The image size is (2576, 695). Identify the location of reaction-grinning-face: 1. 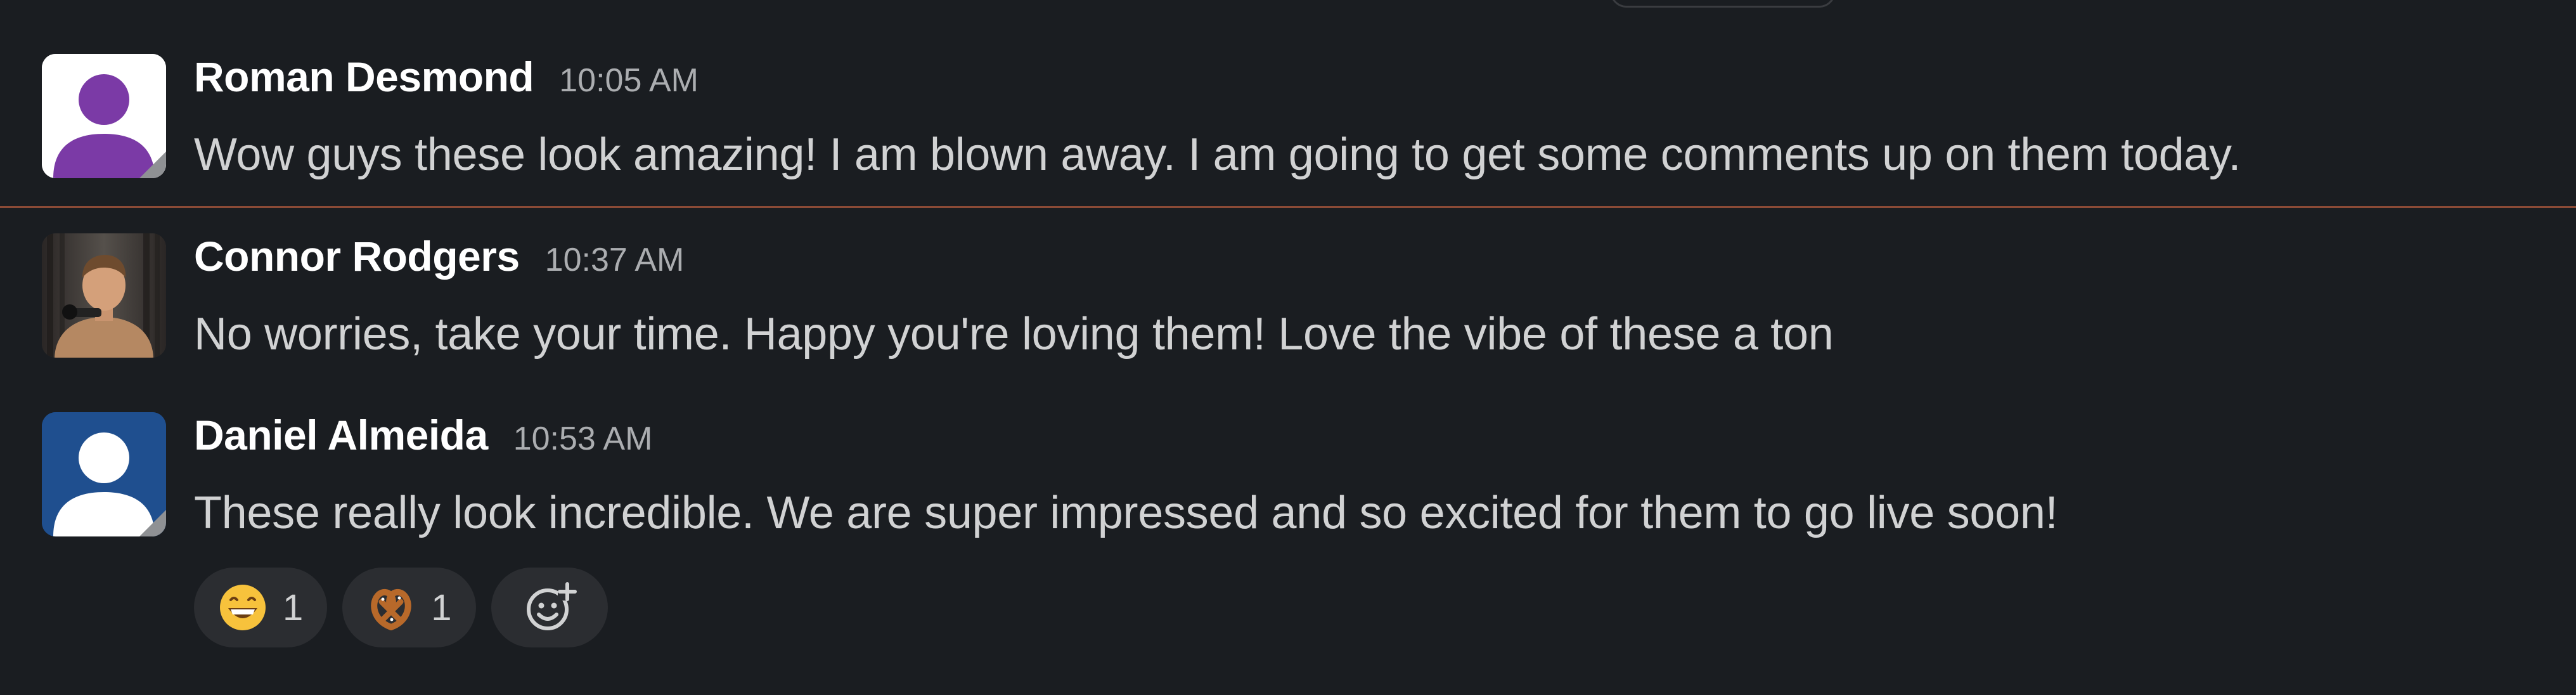
(261, 607).